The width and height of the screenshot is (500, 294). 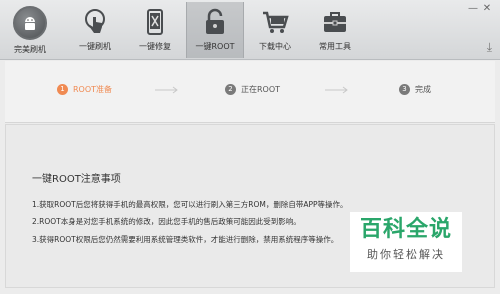 I want to click on notice-title: 一键ROOT注意事项, so click(x=76, y=179).